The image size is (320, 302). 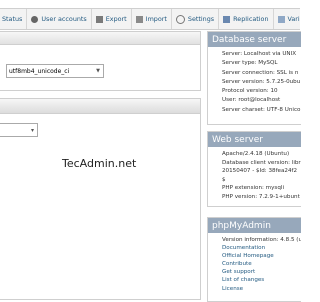 What do you see at coordinates (261, 163) in the screenshot?
I see `list-item: Database client version: libr` at bounding box center [261, 163].